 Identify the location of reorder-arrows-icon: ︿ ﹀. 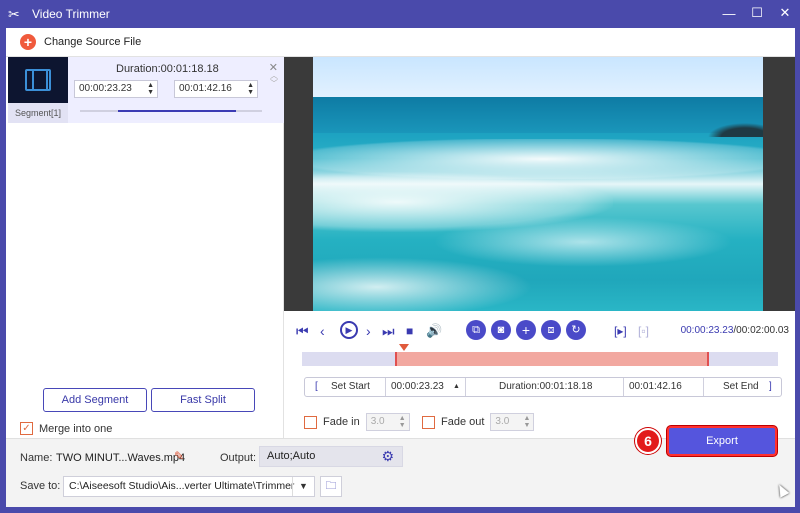
(274, 80).